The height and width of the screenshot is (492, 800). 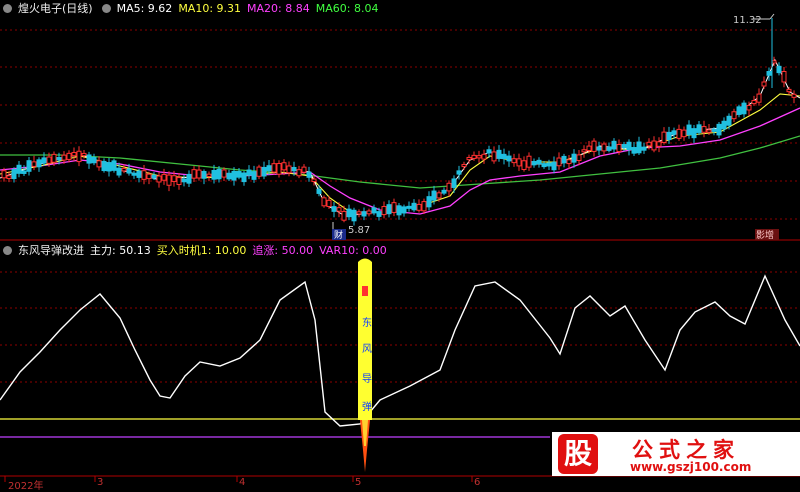 I want to click on x-label-6: 6, so click(x=477, y=482).